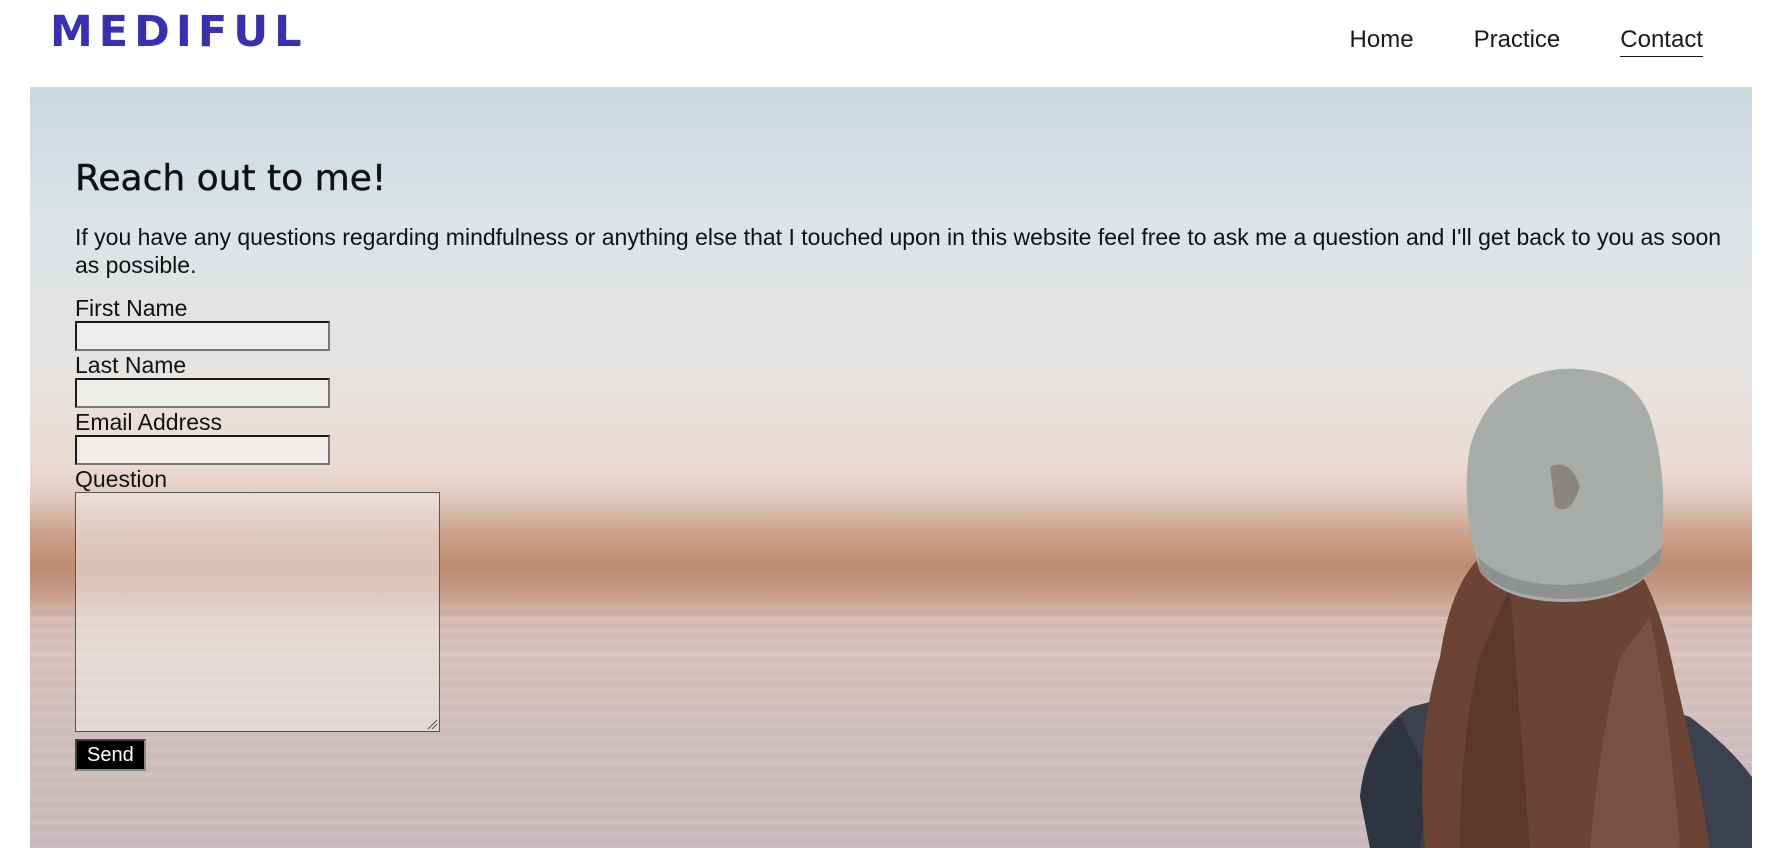  I want to click on nav-practice-link: Practice, so click(1517, 41).